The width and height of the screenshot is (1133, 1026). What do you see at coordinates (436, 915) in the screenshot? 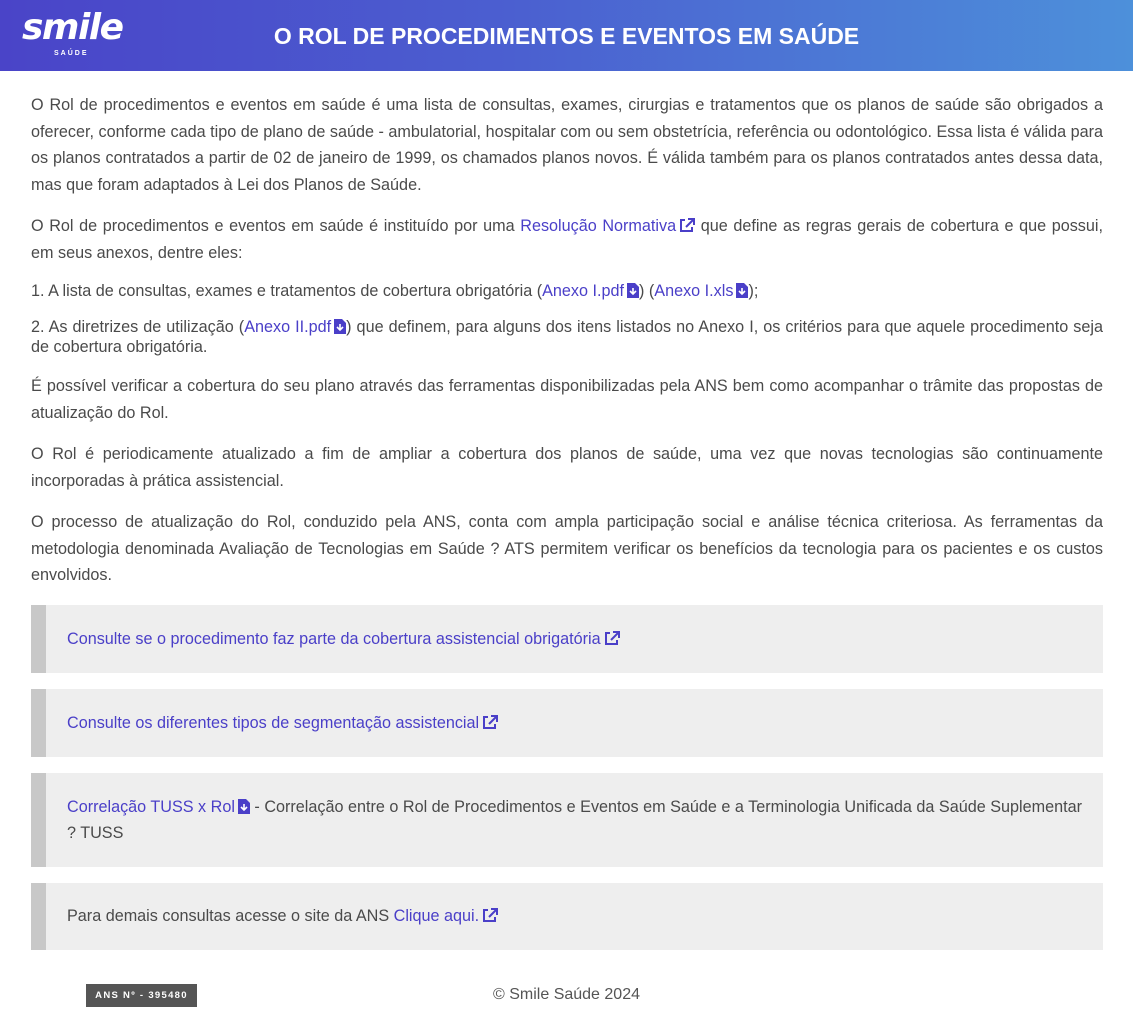
I see `ans-site-label: Clique aqui.` at bounding box center [436, 915].